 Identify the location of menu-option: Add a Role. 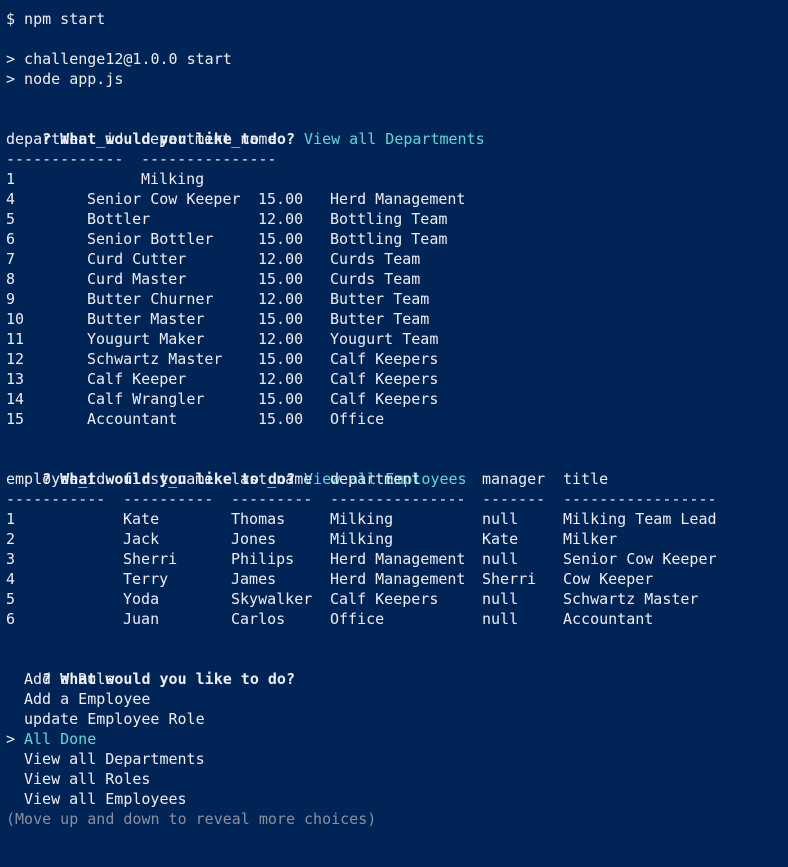
(397, 679).